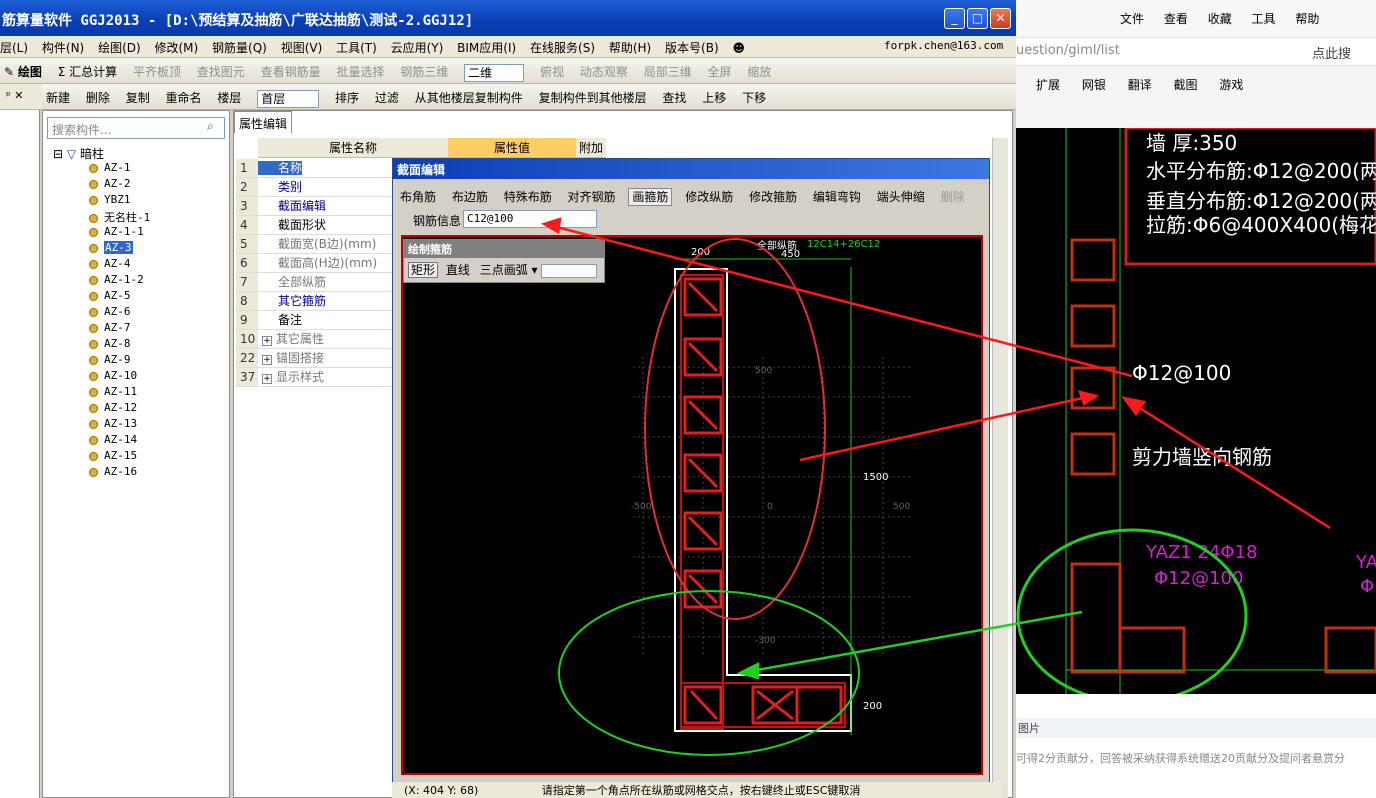 This screenshot has width=1376, height=798. What do you see at coordinates (239, 48) in the screenshot?
I see `menu-rebar: 钢筋量(Q)` at bounding box center [239, 48].